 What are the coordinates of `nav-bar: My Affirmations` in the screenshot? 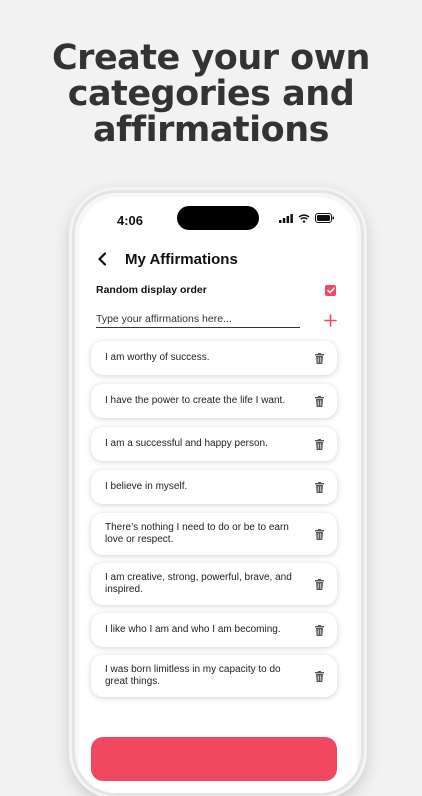 It's located at (218, 259).